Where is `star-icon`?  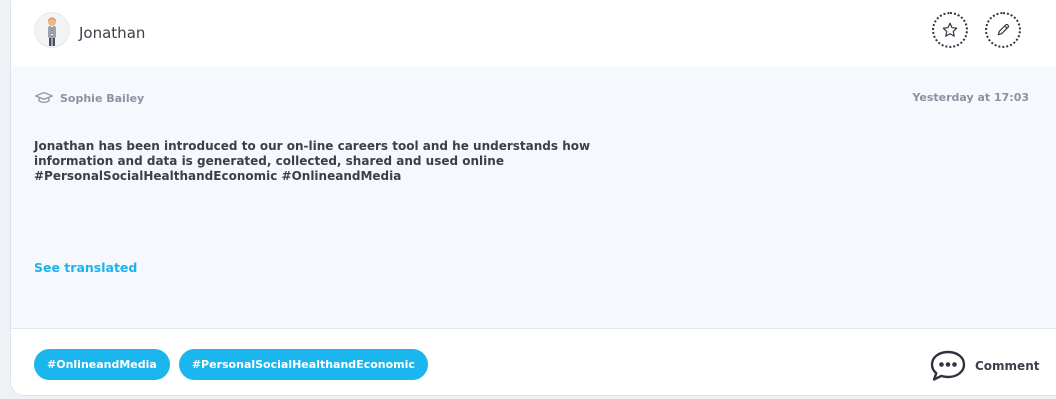
star-icon is located at coordinates (950, 29).